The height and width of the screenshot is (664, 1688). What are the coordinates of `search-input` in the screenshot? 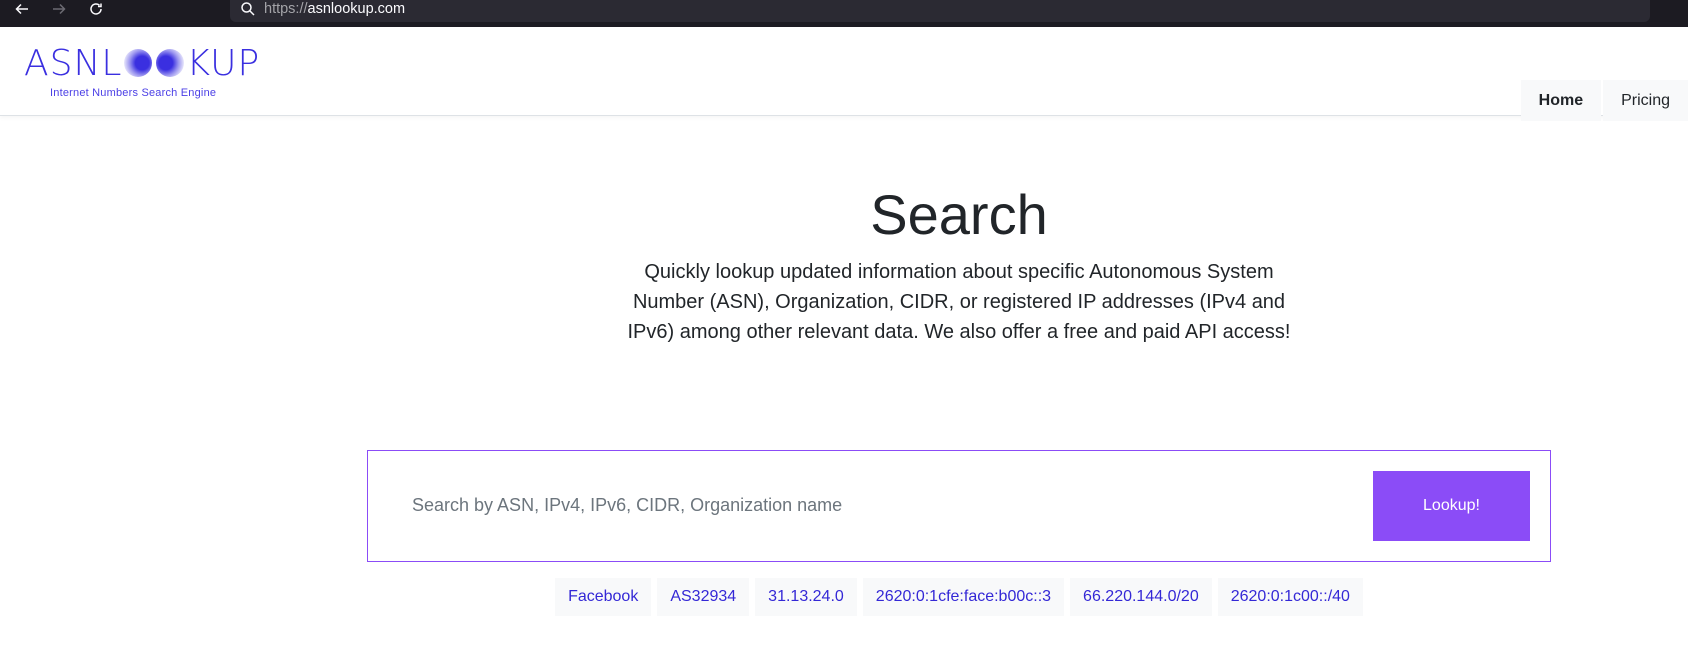 It's located at (862, 505).